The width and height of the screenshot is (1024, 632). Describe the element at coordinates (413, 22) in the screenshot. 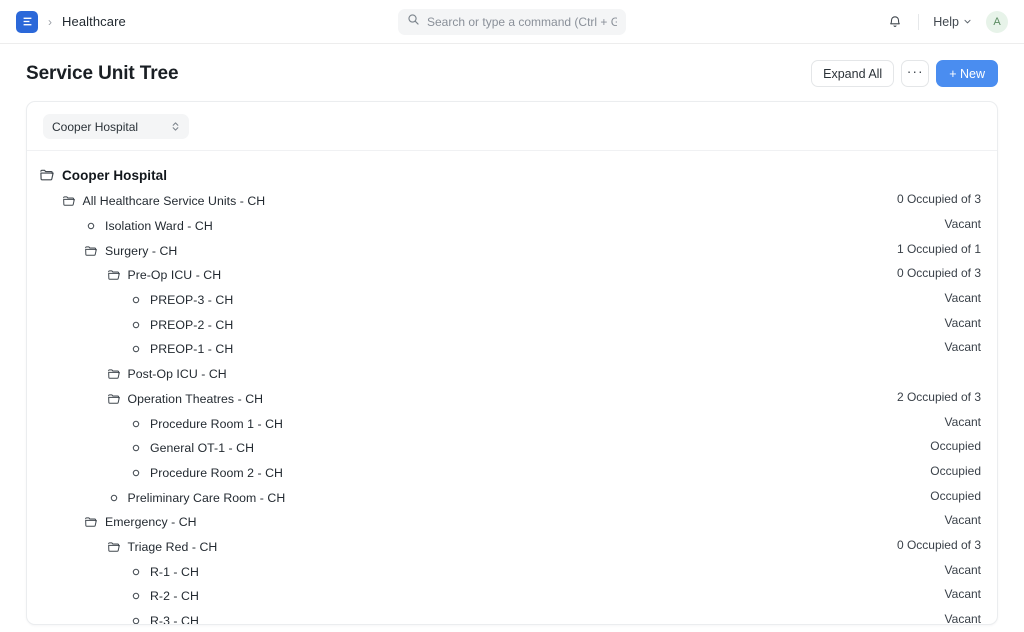

I see `search-icon` at that location.